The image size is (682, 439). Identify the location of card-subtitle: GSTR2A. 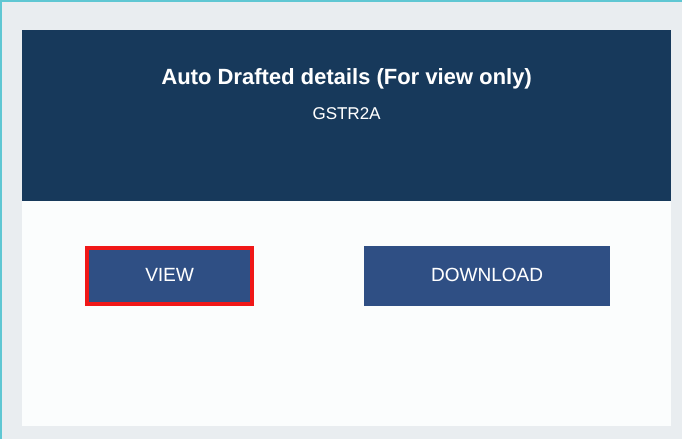
(346, 114).